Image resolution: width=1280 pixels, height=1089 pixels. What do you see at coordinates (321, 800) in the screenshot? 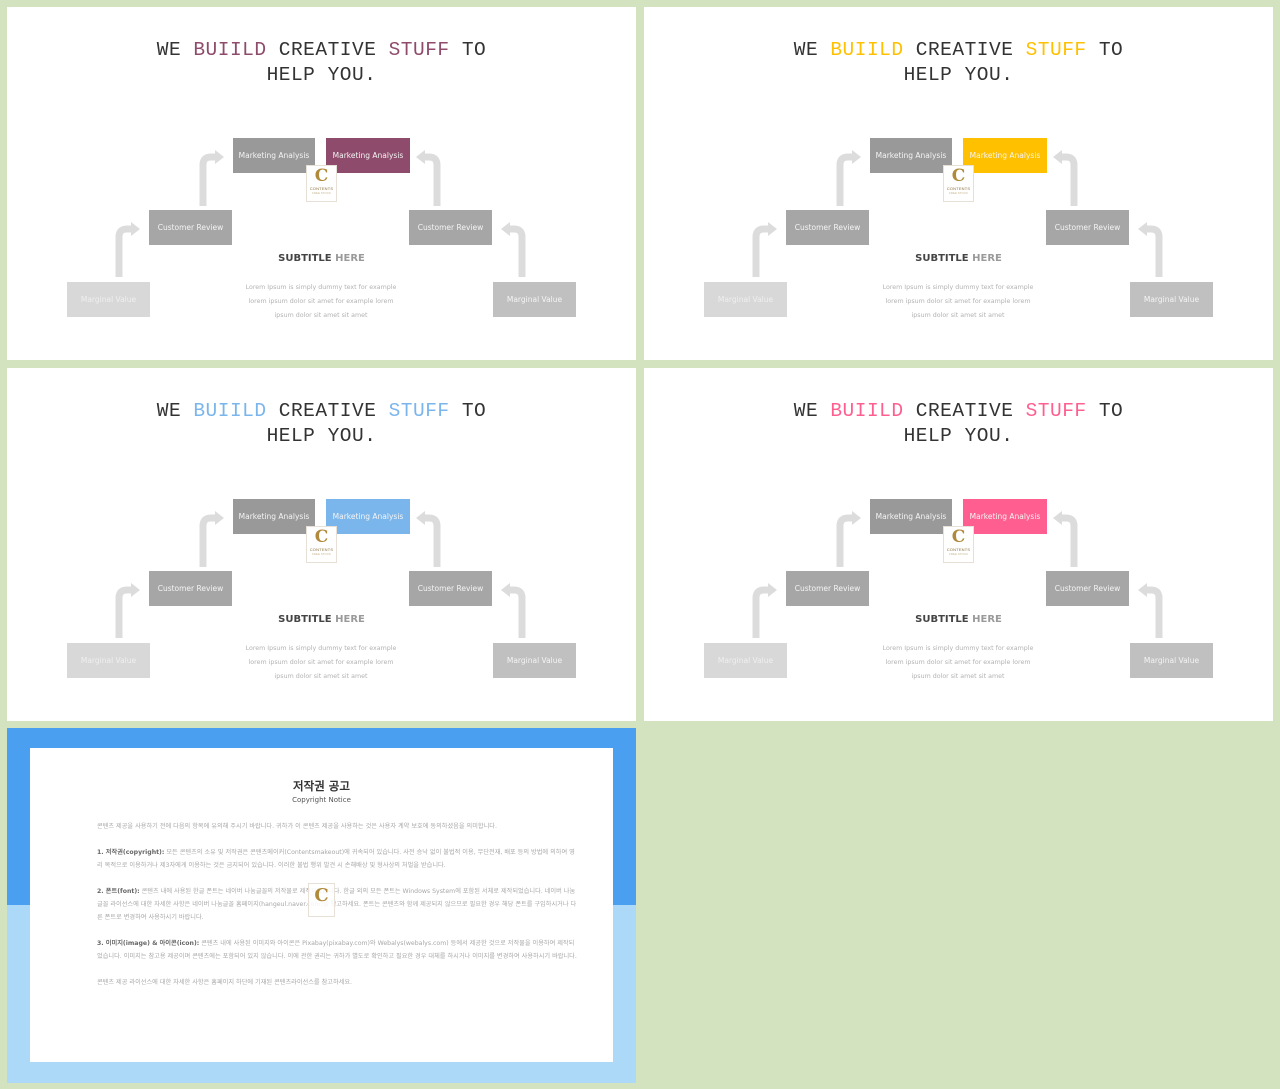
I see `copyright-subtitle: Copyright Notice` at bounding box center [321, 800].